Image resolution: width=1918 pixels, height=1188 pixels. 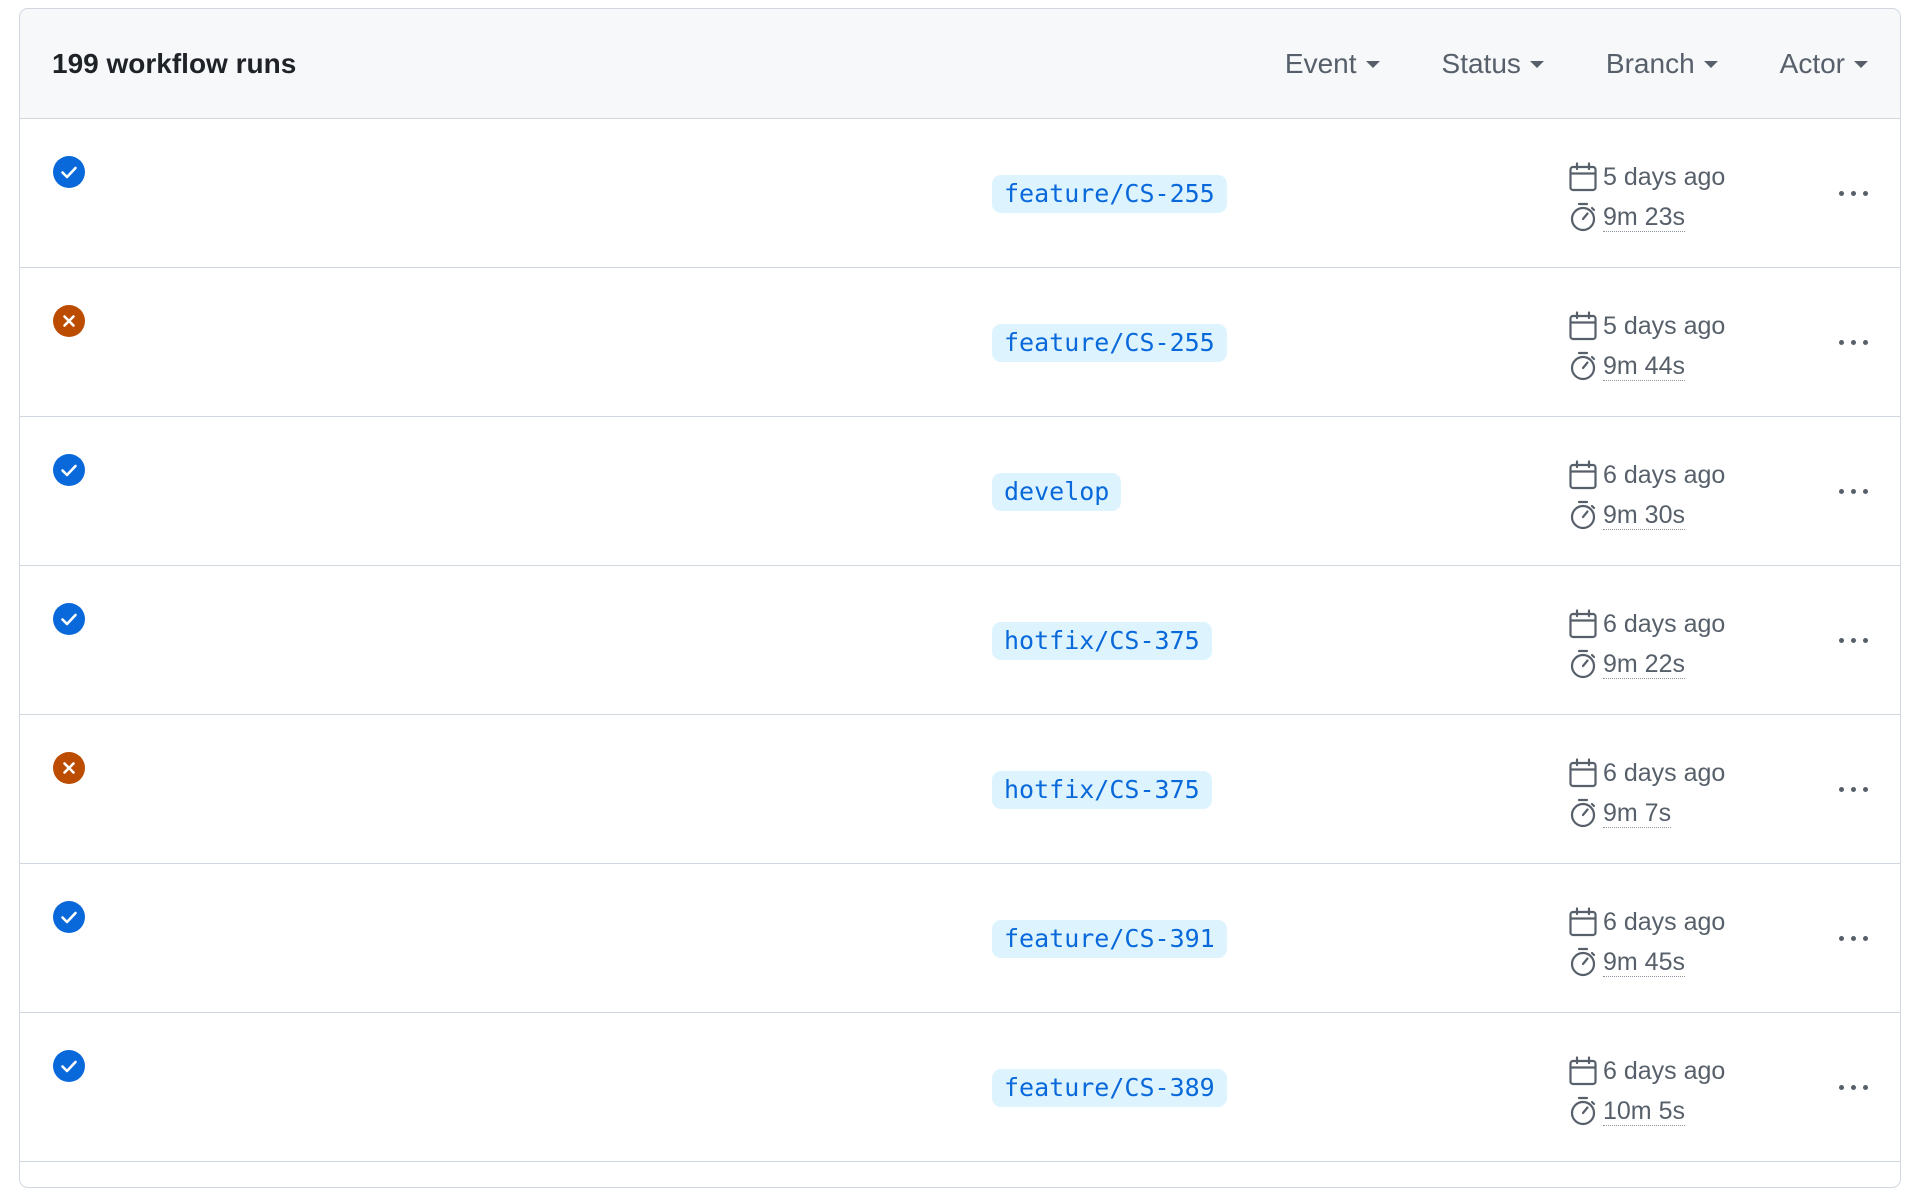 I want to click on branch-label: feature/CS-389, so click(x=1109, y=1088).